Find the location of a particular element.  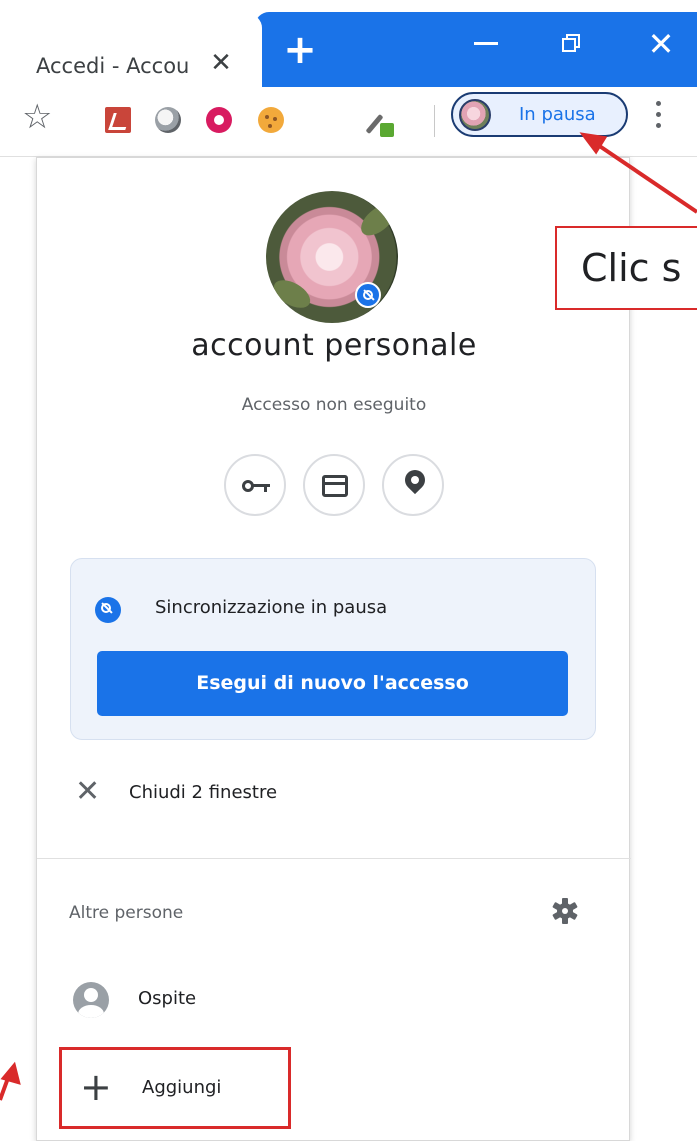

sign-in-status: Accesso non eseguito is located at coordinates (334, 405).